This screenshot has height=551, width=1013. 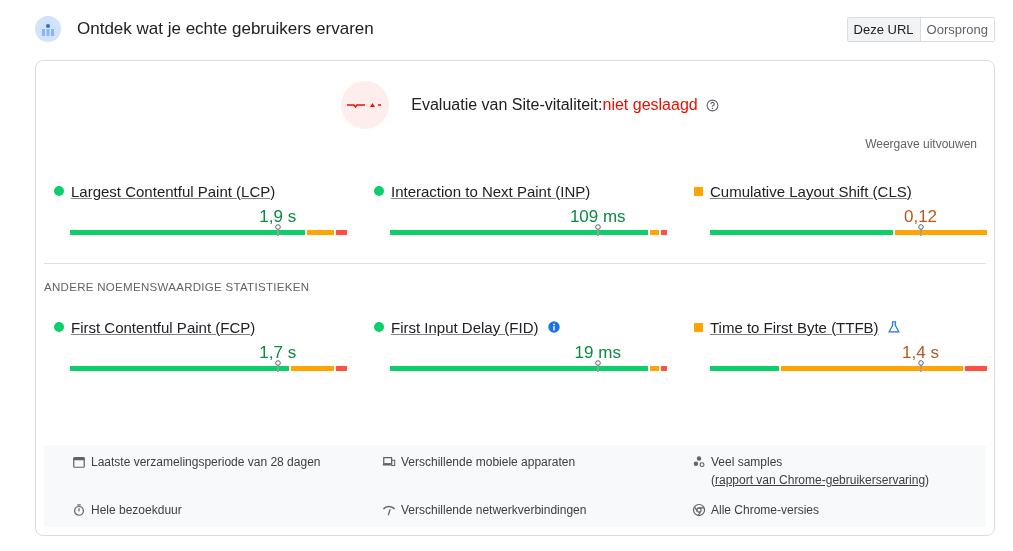 What do you see at coordinates (389, 462) in the screenshot?
I see `devices-icon` at bounding box center [389, 462].